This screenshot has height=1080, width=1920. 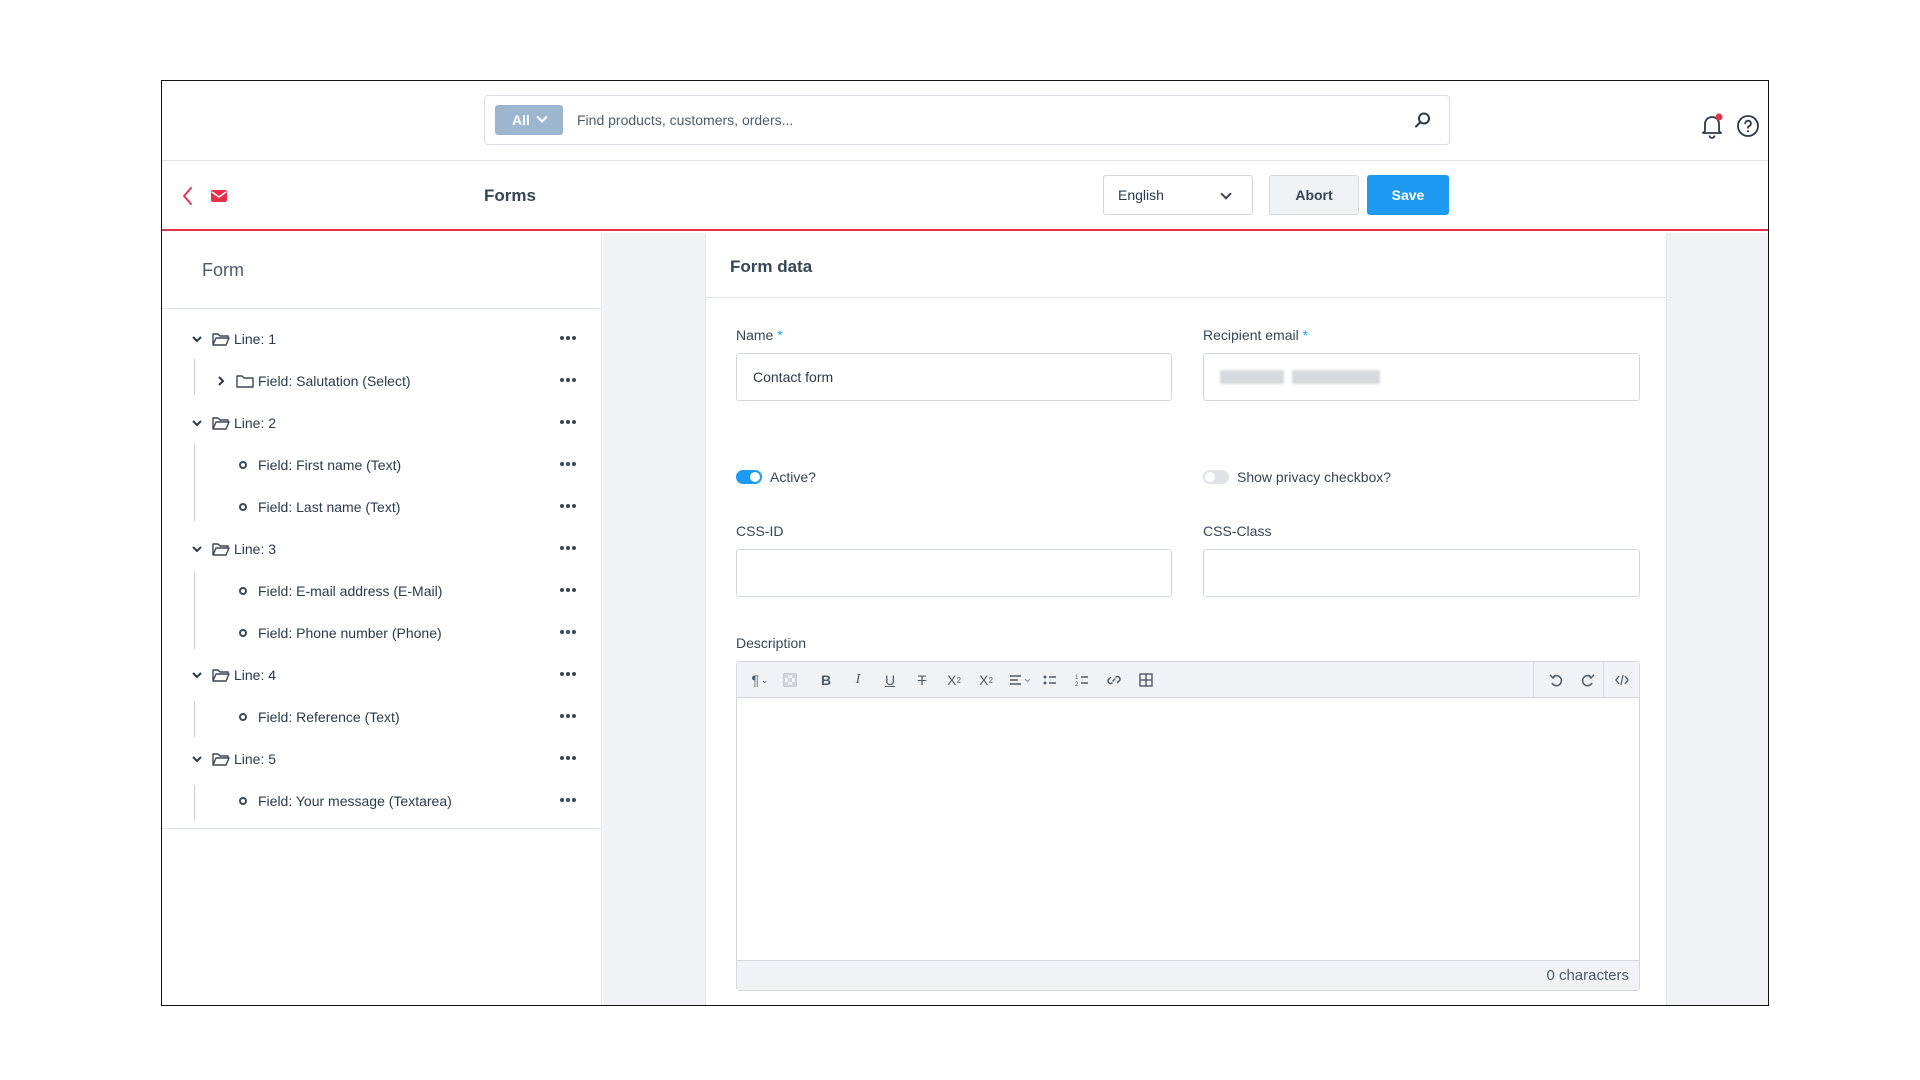 I want to click on tree-item-field-reference: Field: Reference (Text), so click(x=382, y=717).